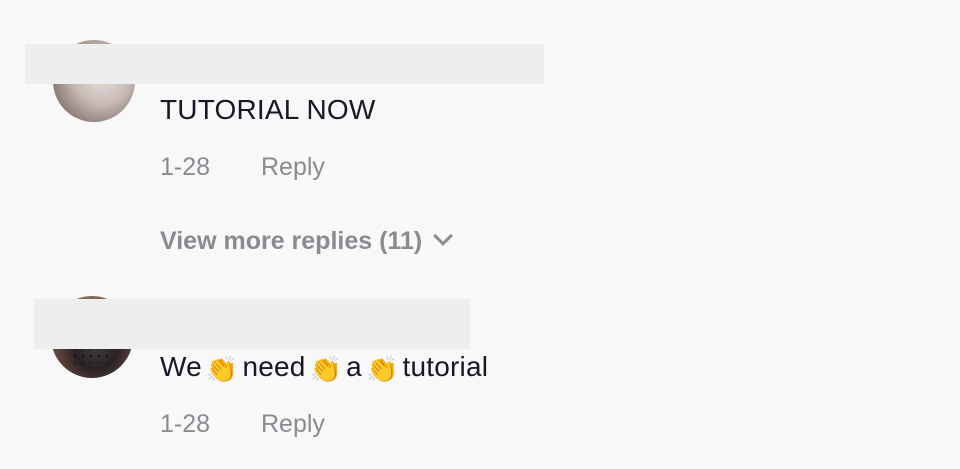  Describe the element at coordinates (268, 109) in the screenshot. I see `comment-text: TUTORIAL NOW` at that location.